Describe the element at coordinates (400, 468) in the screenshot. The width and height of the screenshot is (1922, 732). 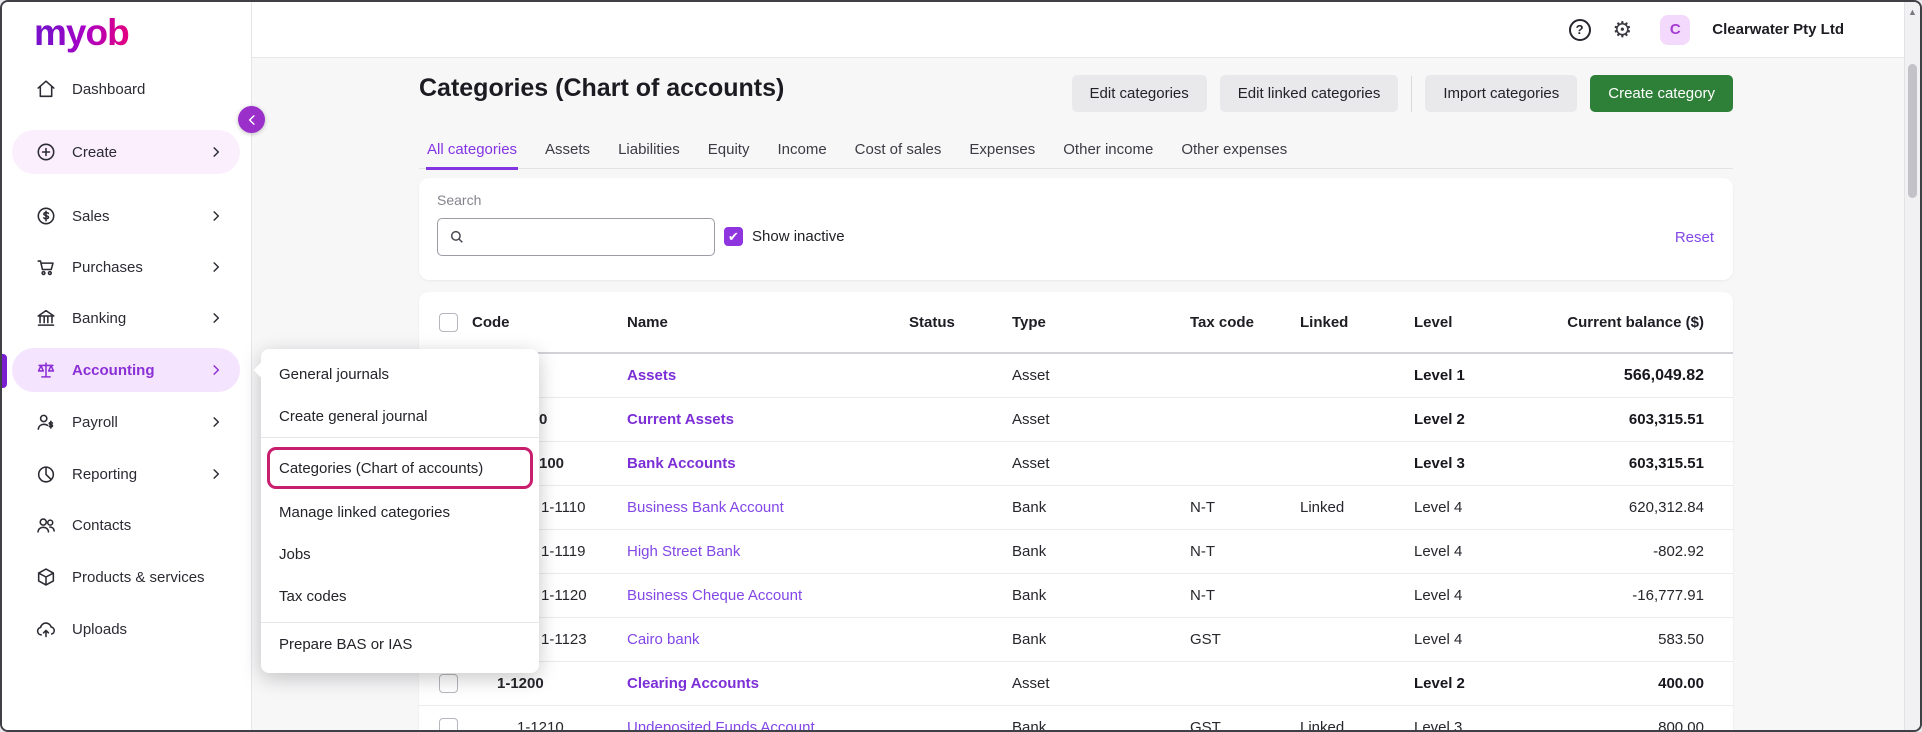
I see `menu-item-categories-chart-of-accounts: Categories (Chart of accounts)` at that location.